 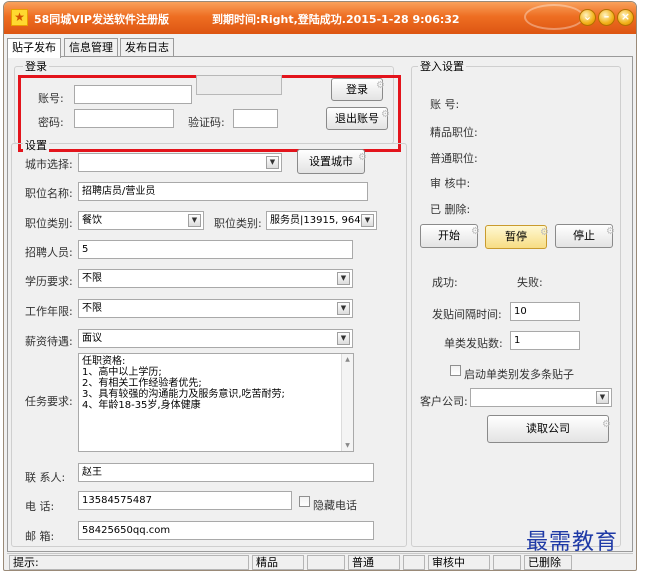 I want to click on login-settings-title: 登入设置, so click(x=442, y=66).